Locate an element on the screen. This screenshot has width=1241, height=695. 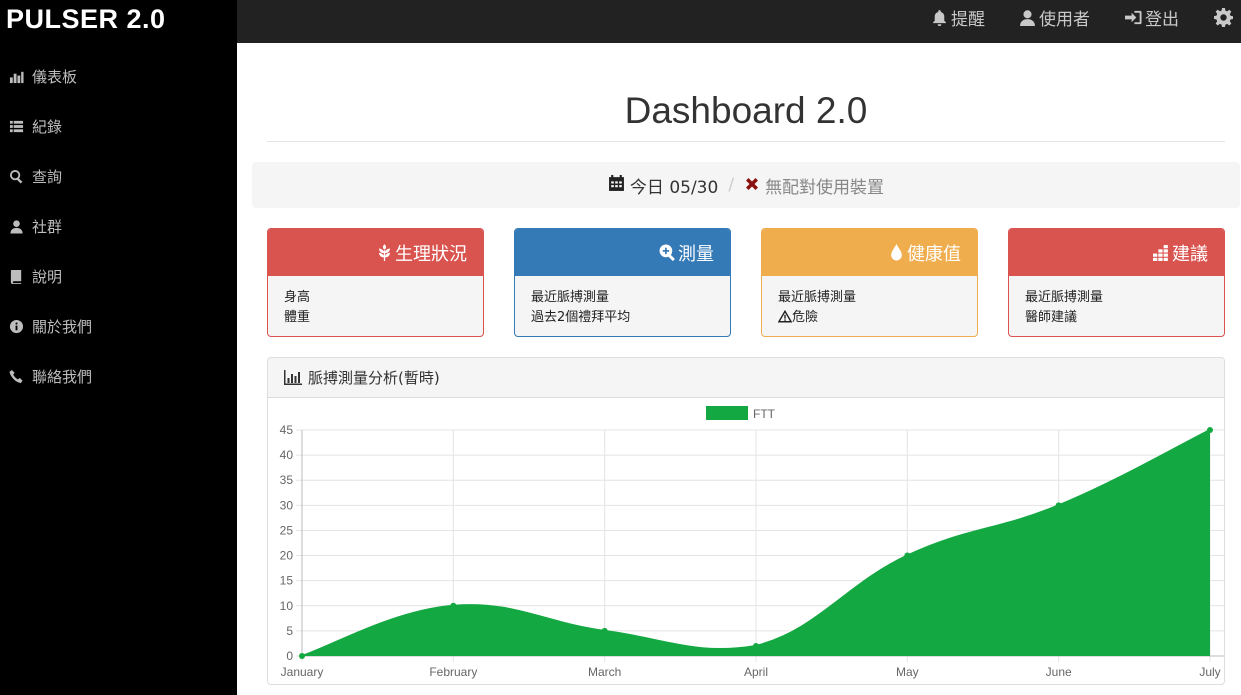
health-value-panel: 健康值 最近脈搏測量 危險 is located at coordinates (869, 282).